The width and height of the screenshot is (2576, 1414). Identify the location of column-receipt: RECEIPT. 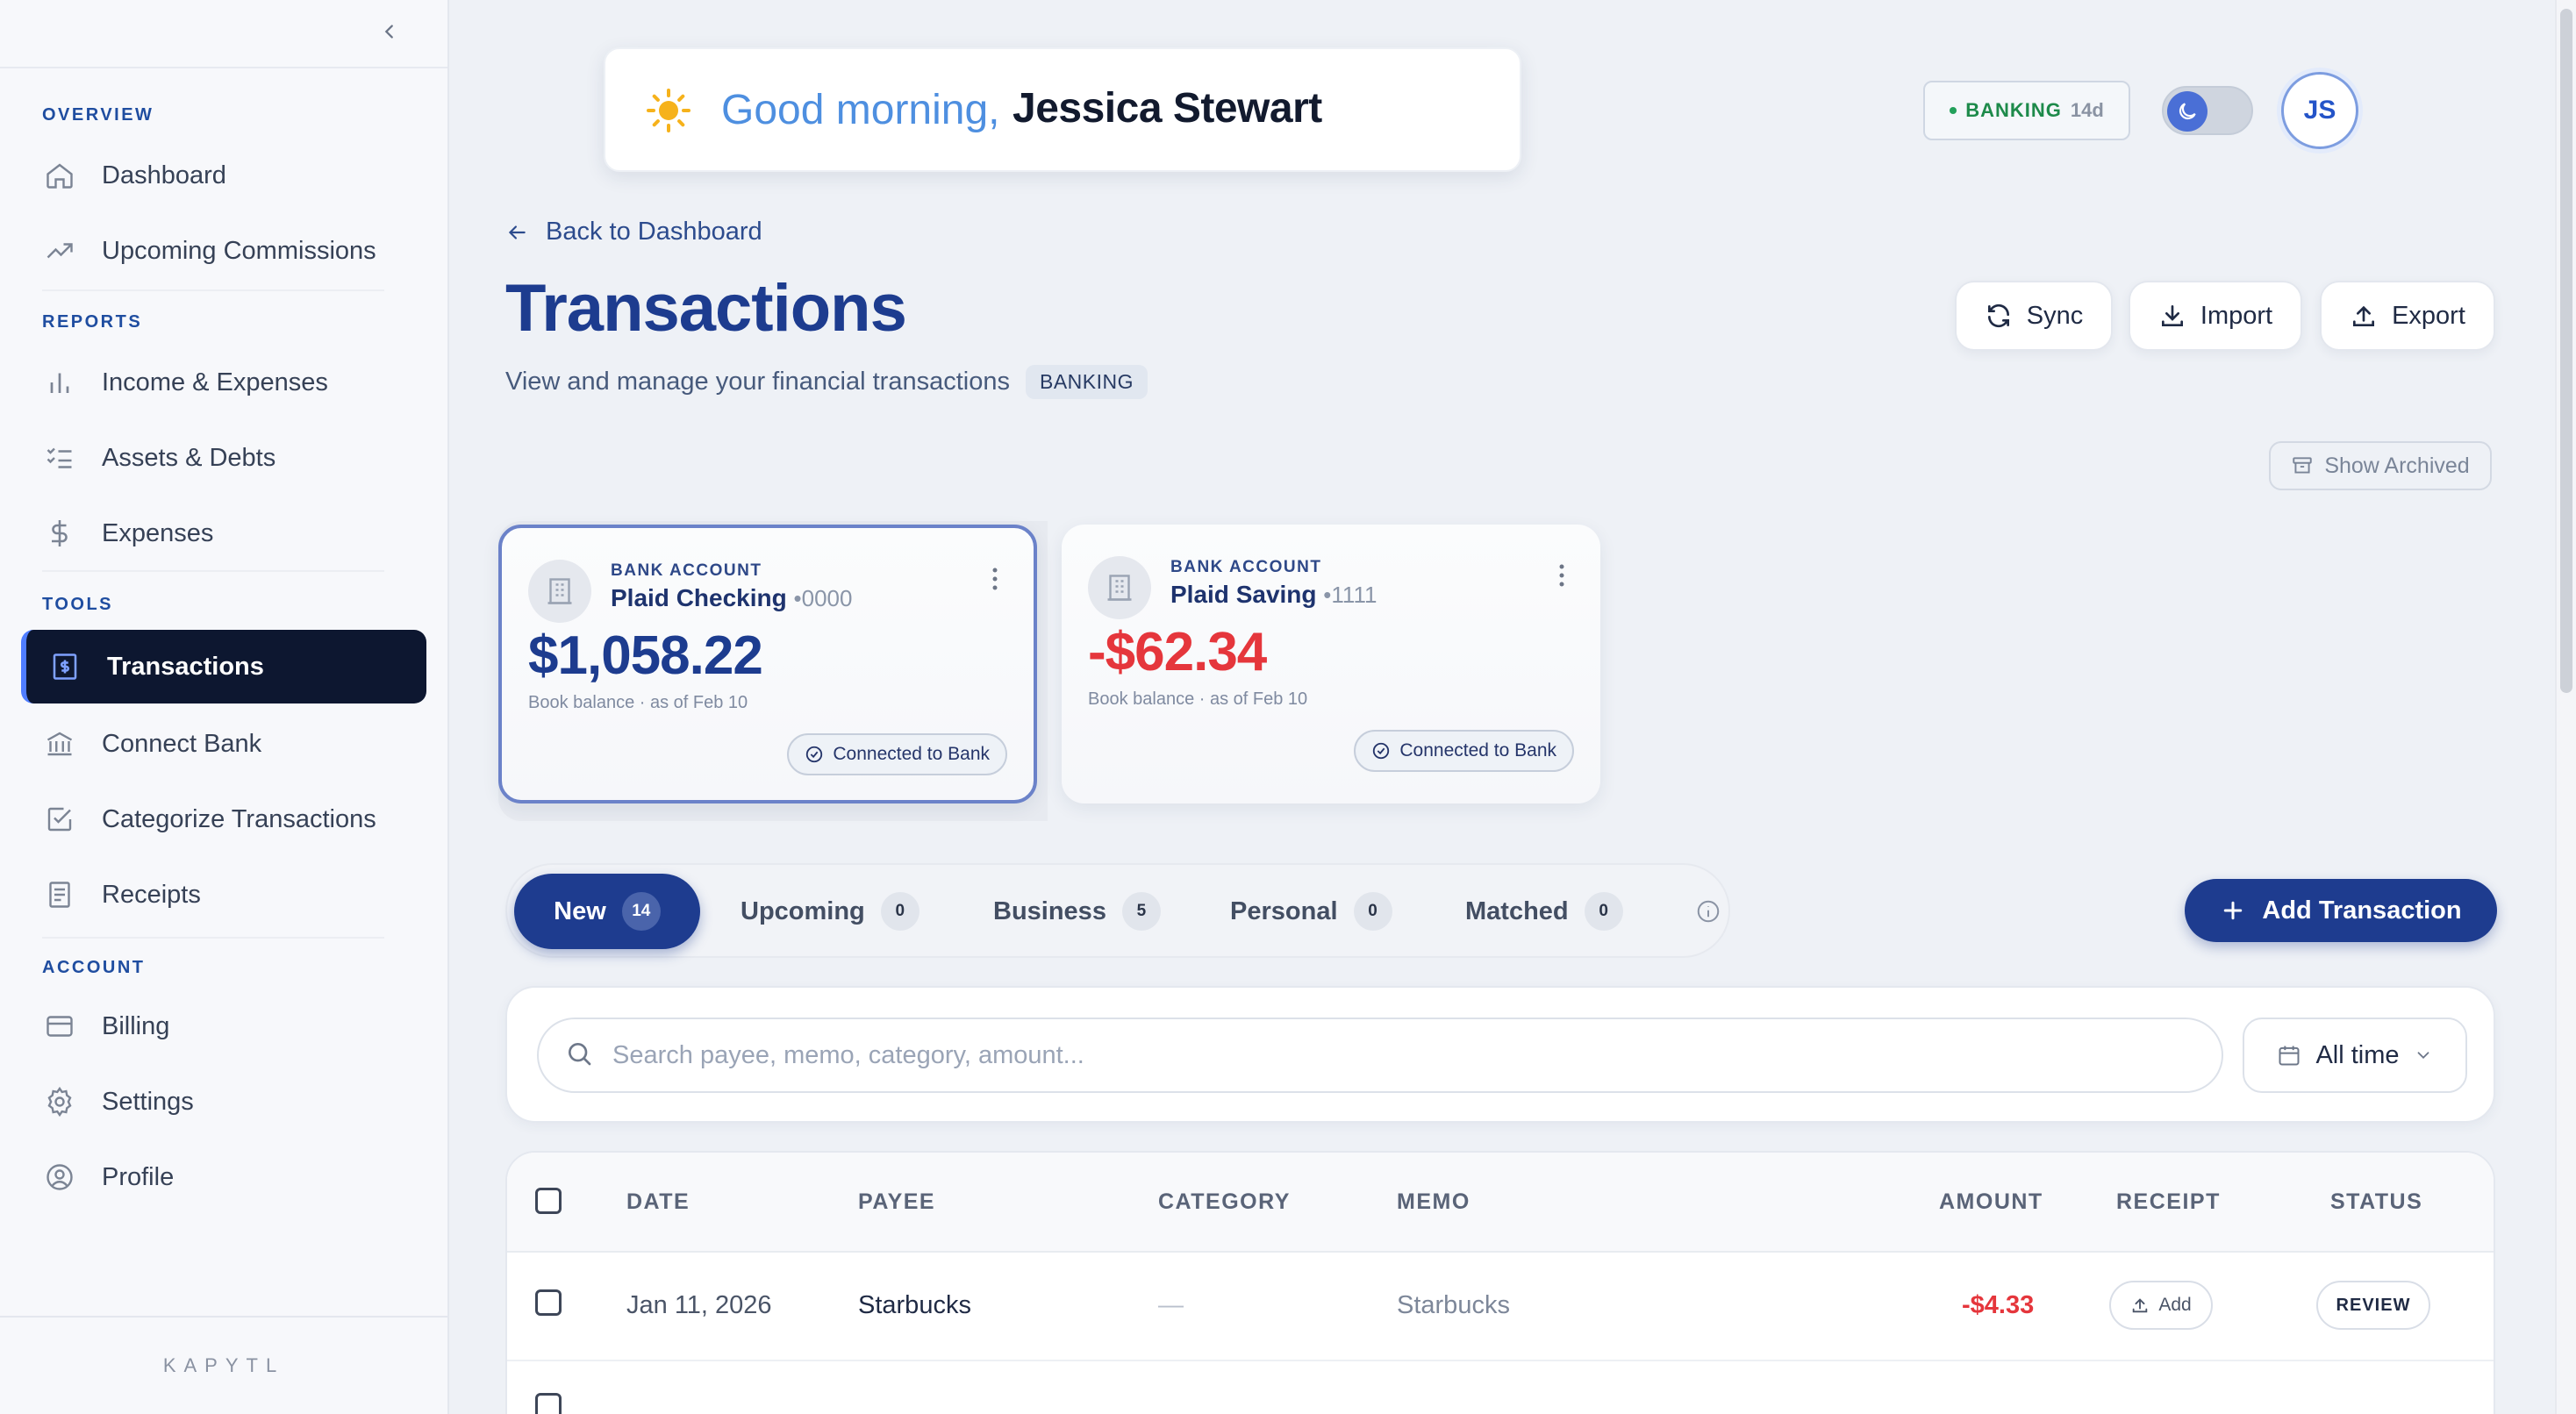
(2168, 1201).